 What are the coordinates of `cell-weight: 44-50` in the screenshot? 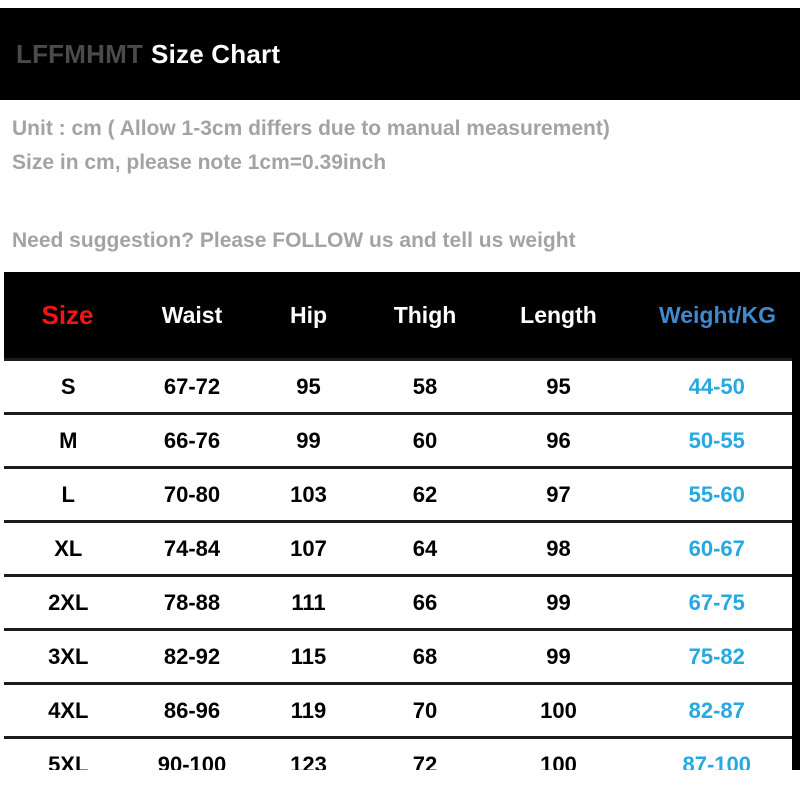 It's located at (716, 386).